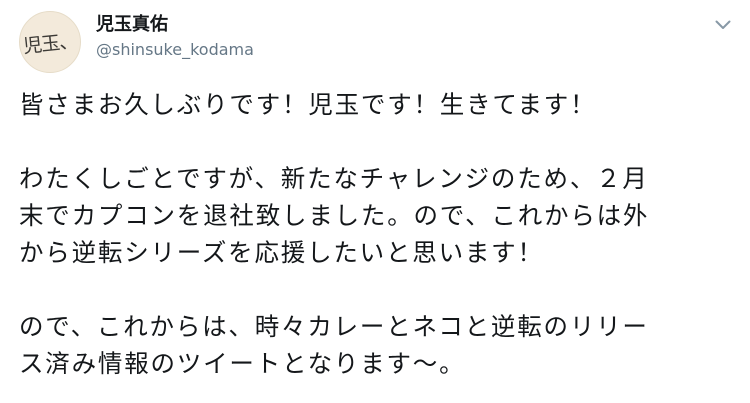 This screenshot has height=403, width=750. I want to click on user-handle: @shinsuke_kodama, so click(175, 50).